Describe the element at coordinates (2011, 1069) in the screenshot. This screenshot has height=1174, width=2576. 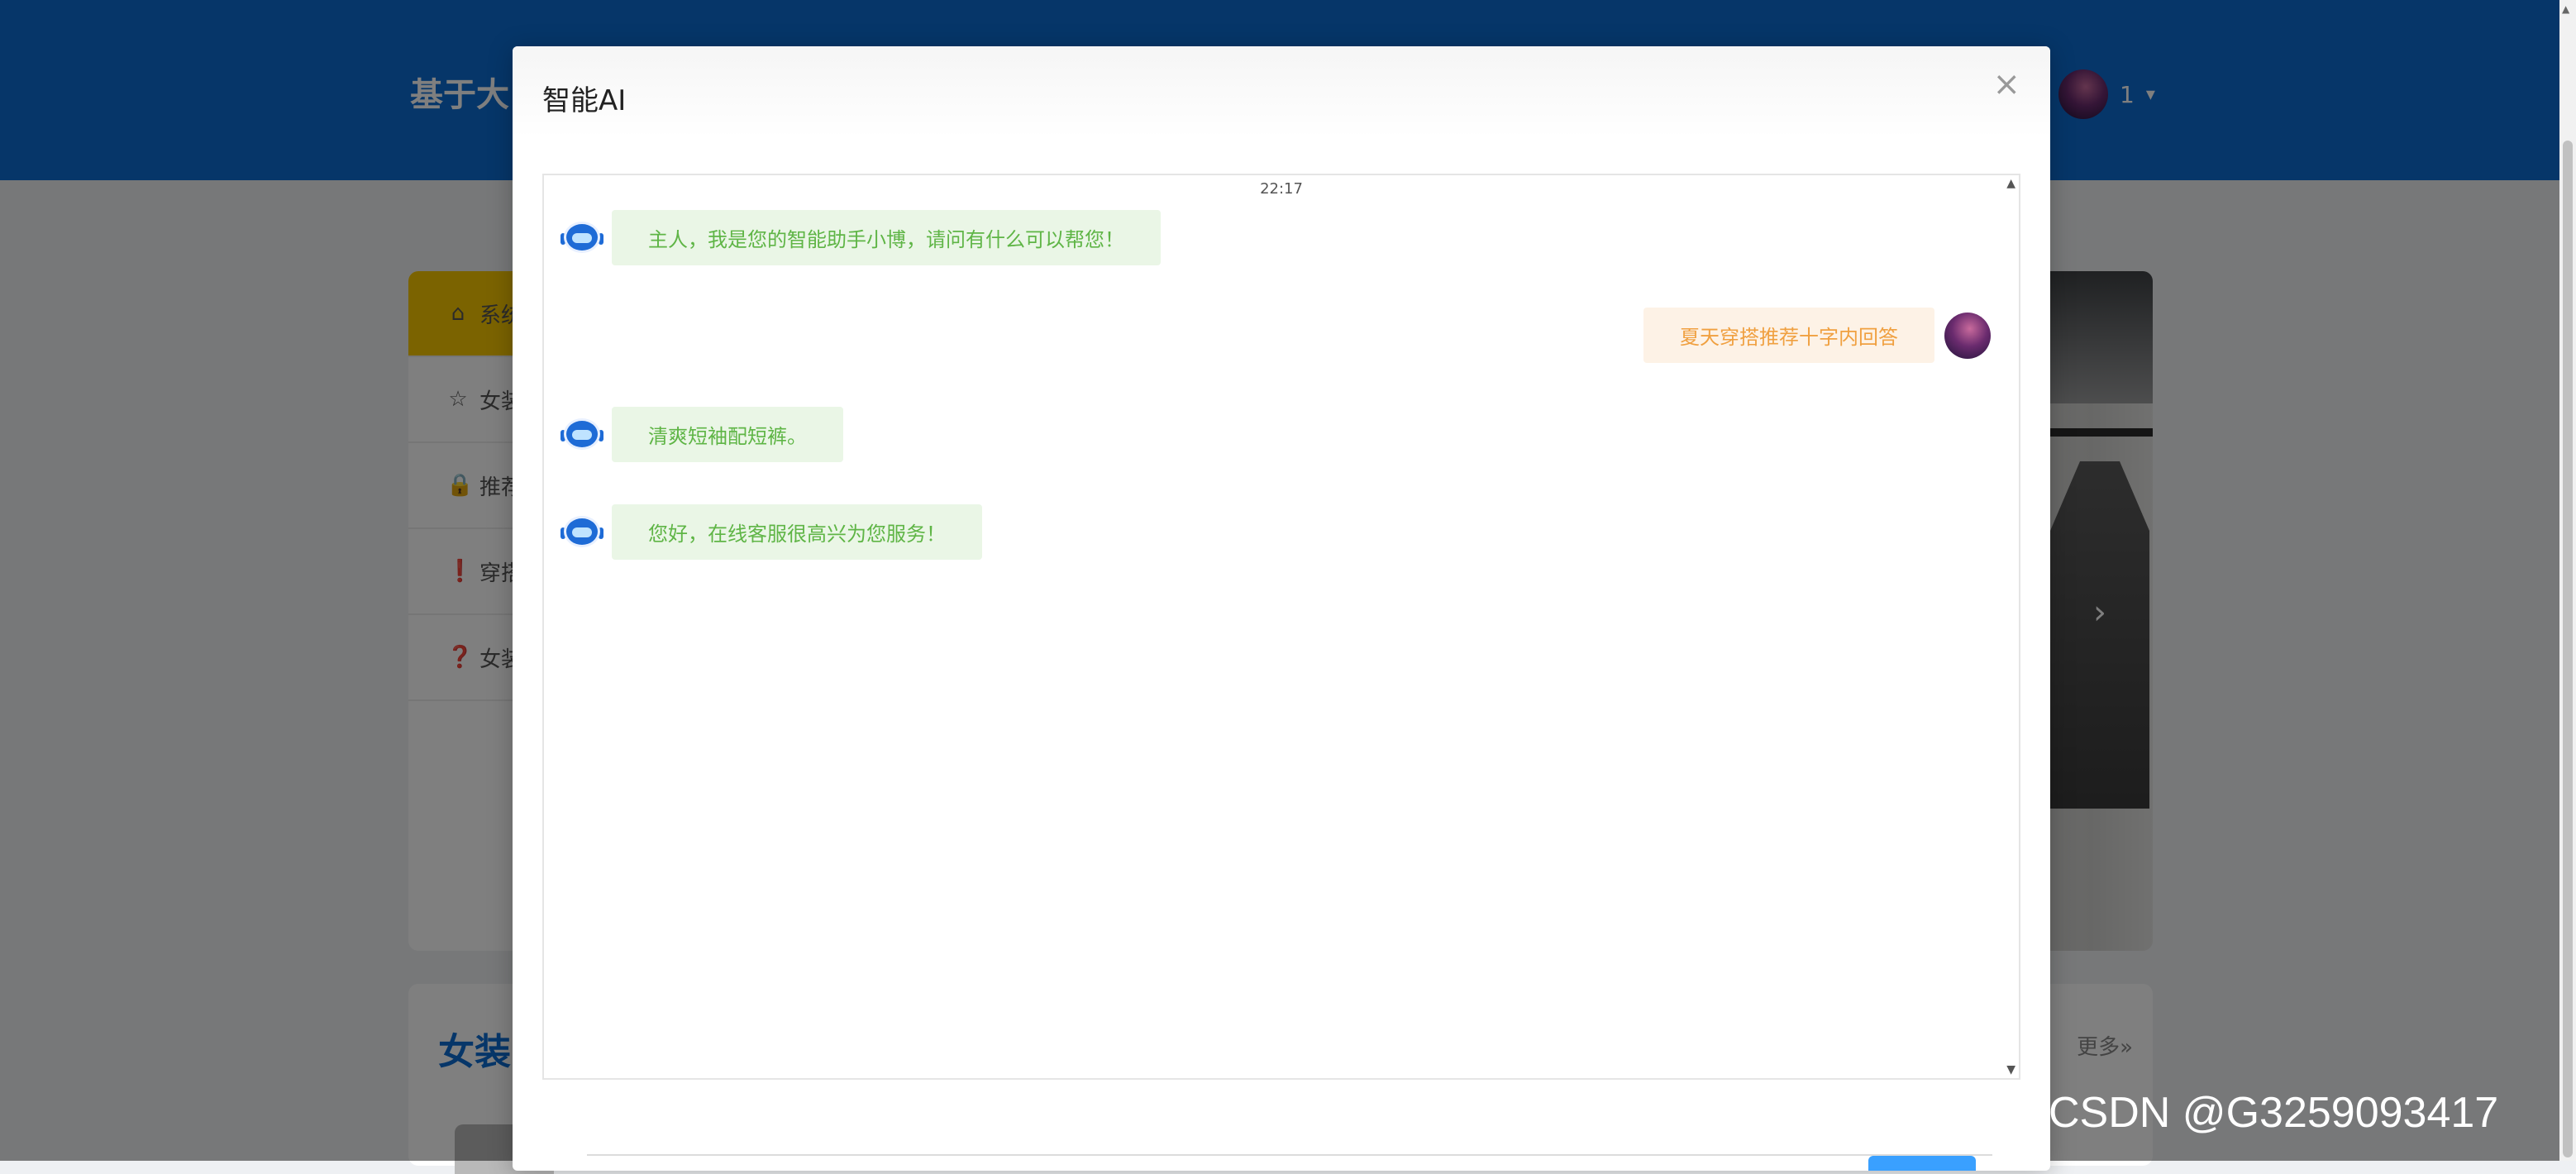
I see `scroll-down-icon: ▼` at that location.